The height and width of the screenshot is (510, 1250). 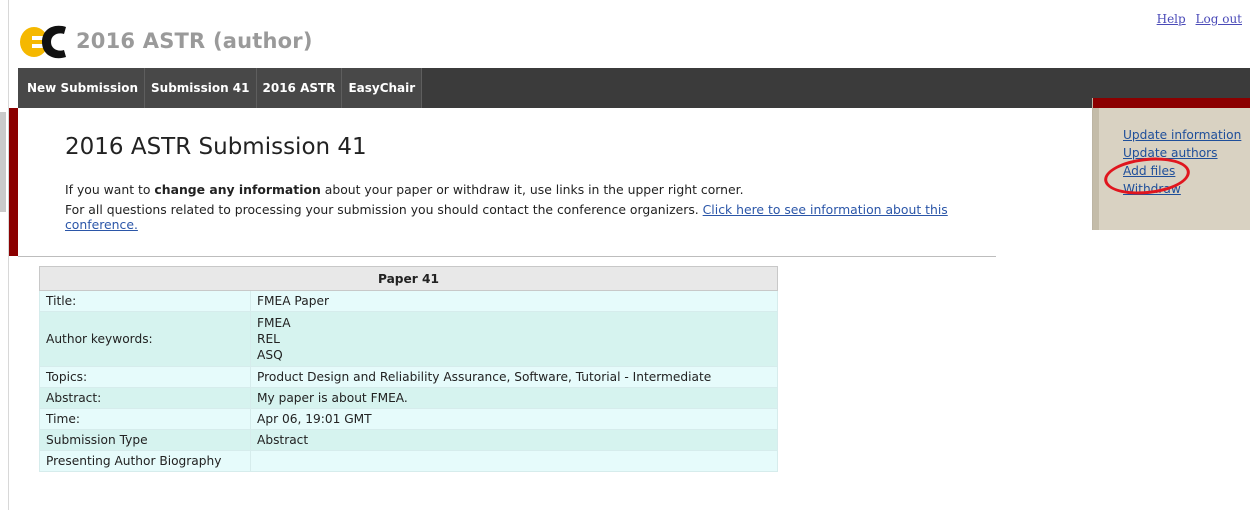 I want to click on table-row: Title: FMEA Paper, so click(x=408, y=301).